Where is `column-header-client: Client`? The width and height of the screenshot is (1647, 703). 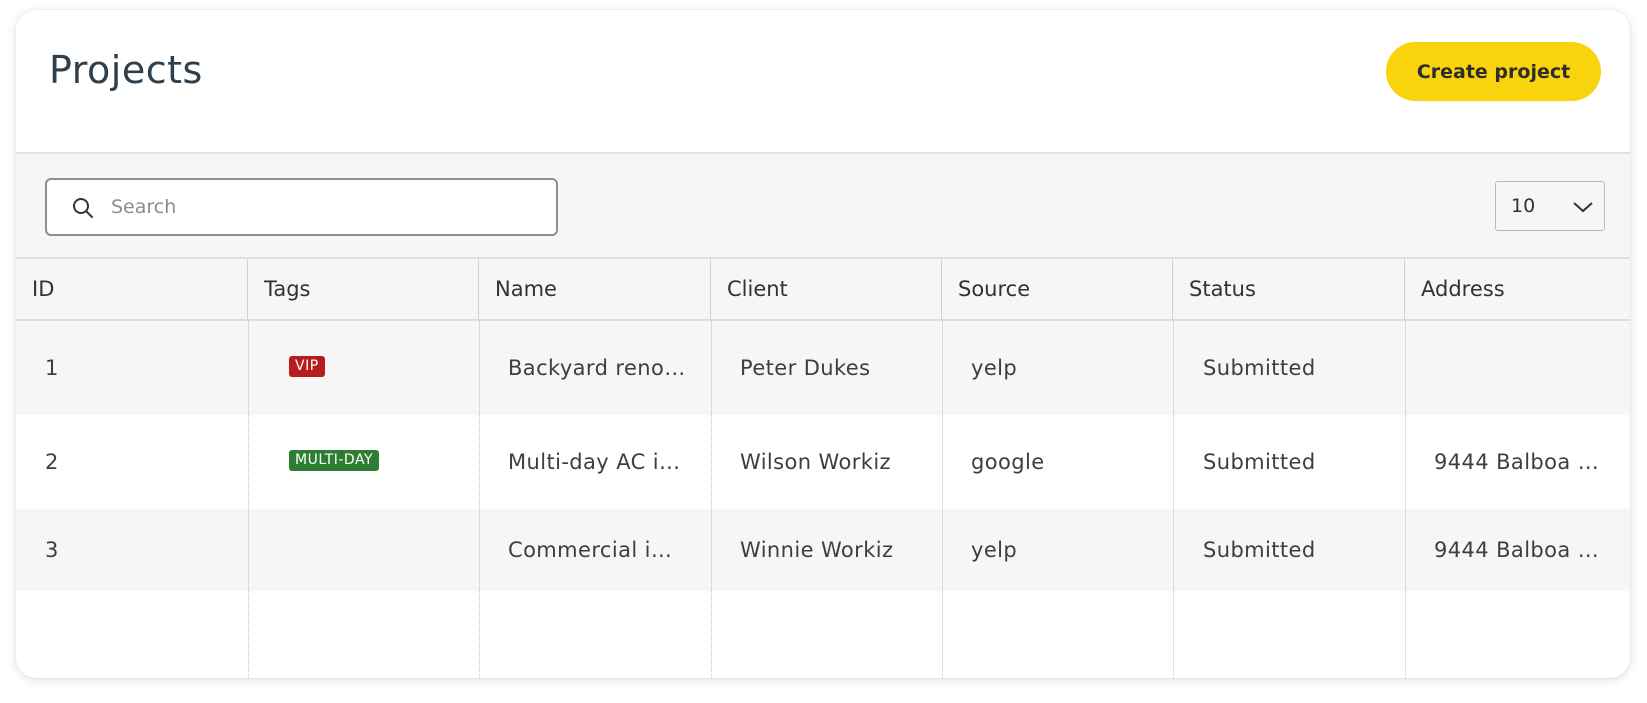
column-header-client: Client is located at coordinates (826, 289).